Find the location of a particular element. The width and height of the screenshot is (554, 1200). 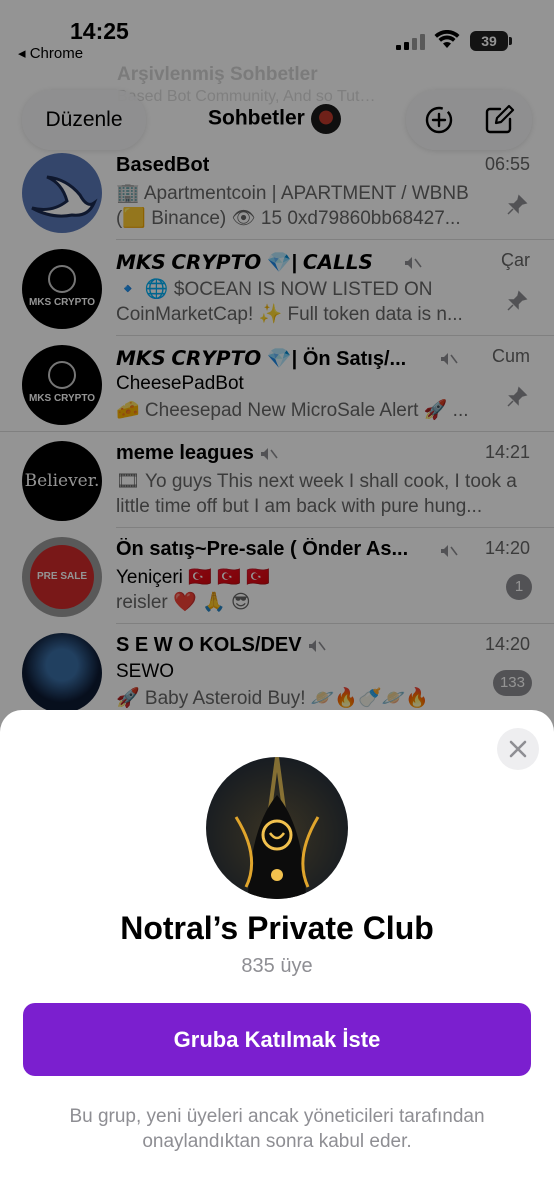

close-button is located at coordinates (518, 749).